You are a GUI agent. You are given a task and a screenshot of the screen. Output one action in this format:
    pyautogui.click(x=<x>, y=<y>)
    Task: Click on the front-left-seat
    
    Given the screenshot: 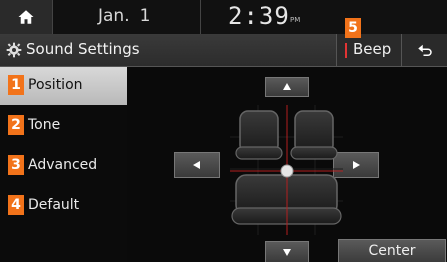 What is the action you would take?
    pyautogui.click(x=259, y=135)
    